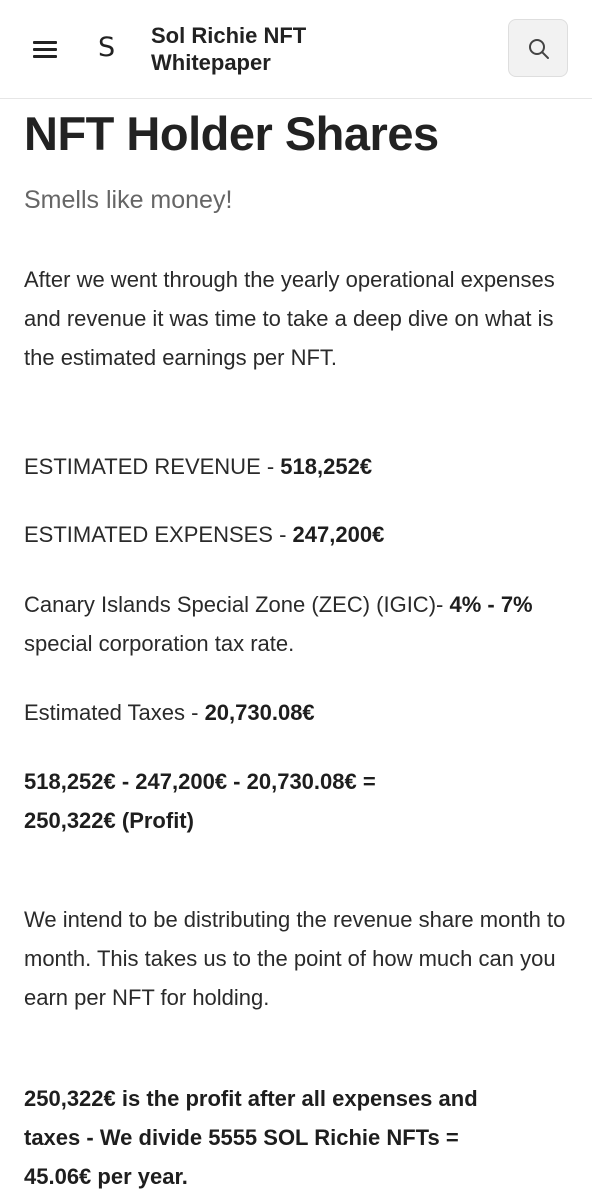 This screenshot has width=592, height=1200. I want to click on revenue-label: ESTIMATED REVENUE -, so click(152, 466).